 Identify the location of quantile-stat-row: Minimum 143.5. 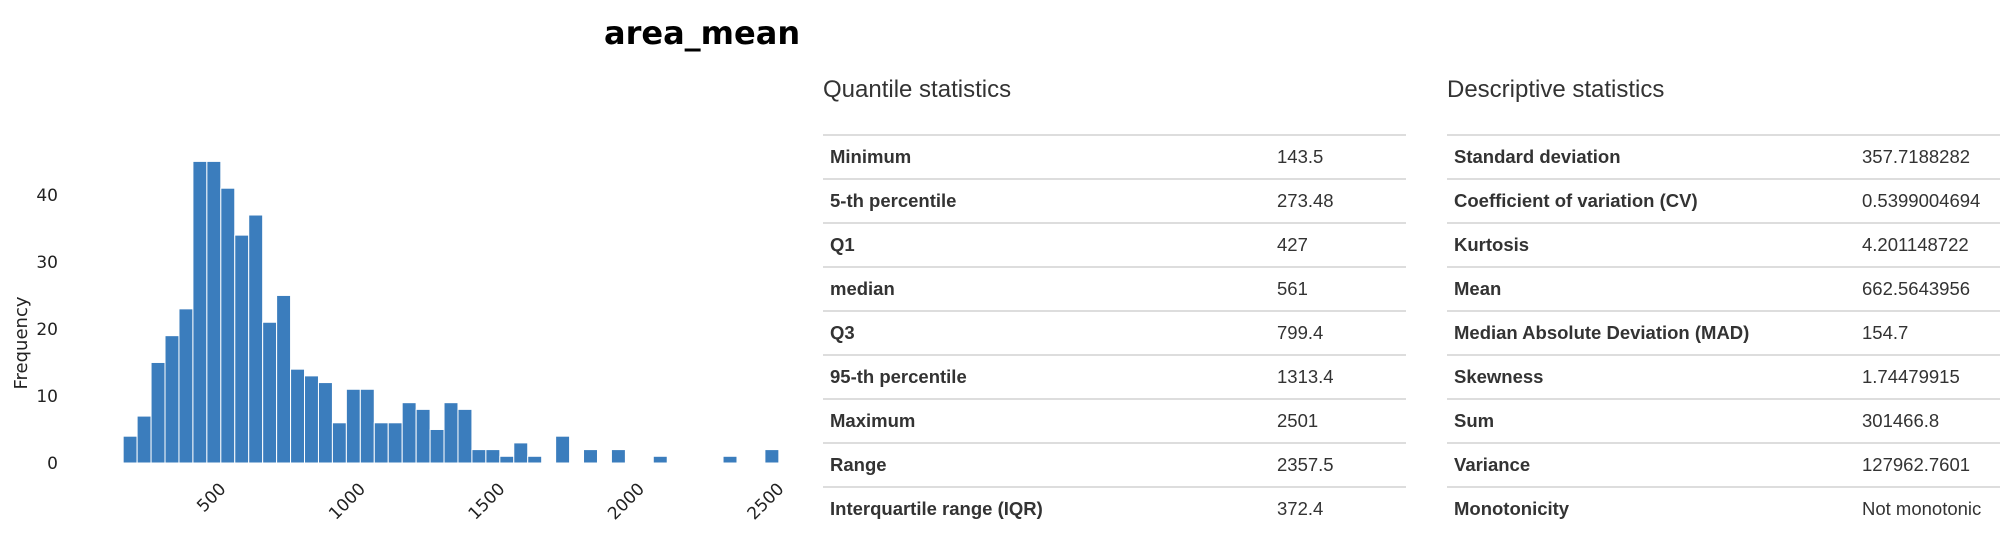
(1114, 156).